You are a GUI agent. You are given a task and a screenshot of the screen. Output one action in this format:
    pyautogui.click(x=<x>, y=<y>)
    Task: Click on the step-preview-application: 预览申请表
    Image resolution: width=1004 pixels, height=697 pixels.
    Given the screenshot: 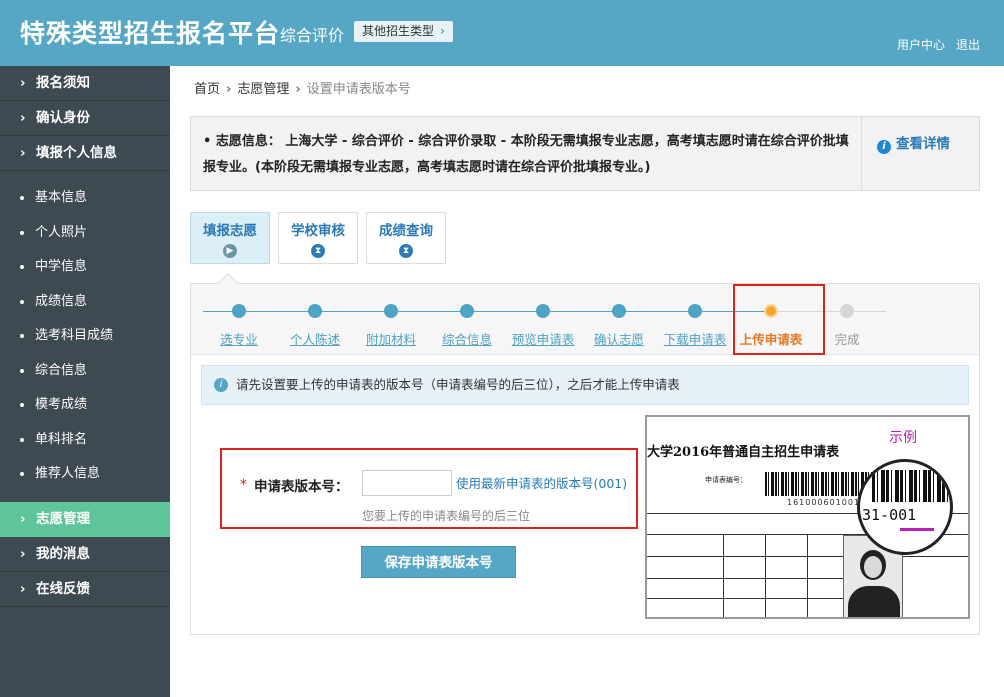 What is the action you would take?
    pyautogui.click(x=543, y=326)
    